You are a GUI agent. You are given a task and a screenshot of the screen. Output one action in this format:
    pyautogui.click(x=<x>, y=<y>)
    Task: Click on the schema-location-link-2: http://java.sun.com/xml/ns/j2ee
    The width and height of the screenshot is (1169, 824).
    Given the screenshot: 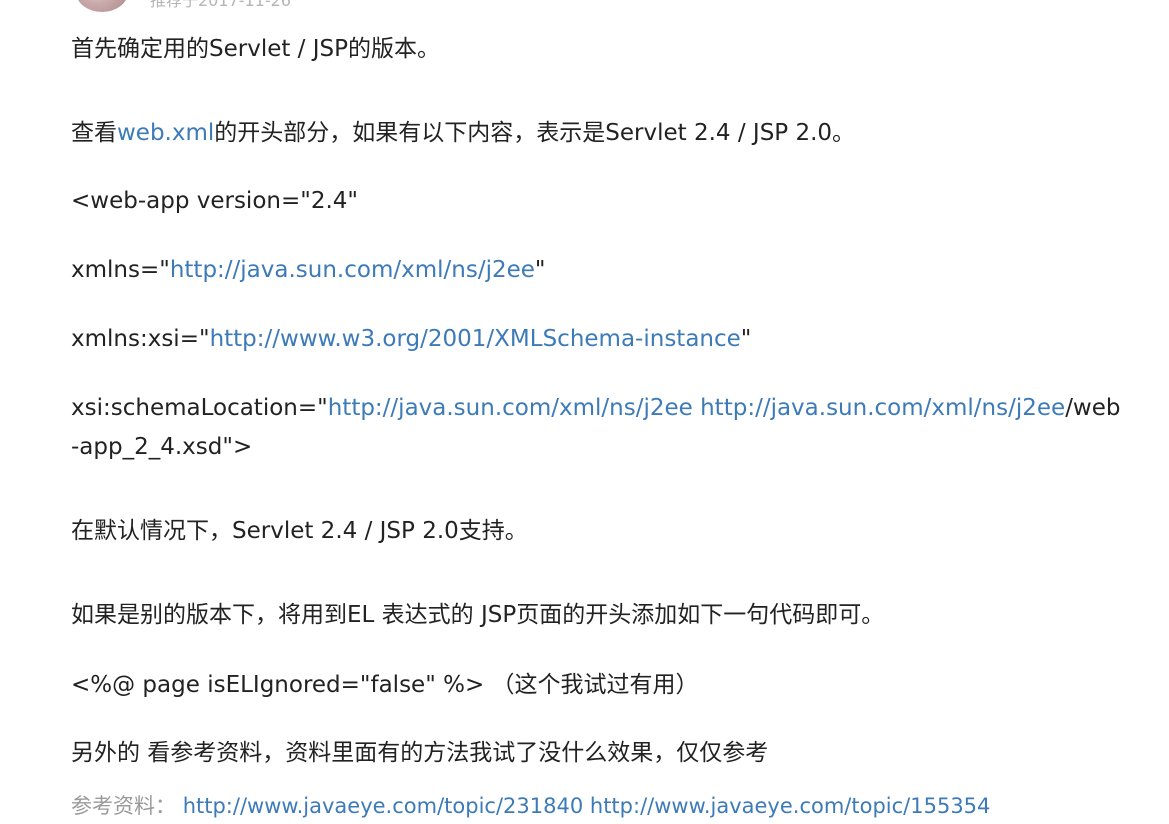 What is the action you would take?
    pyautogui.click(x=882, y=408)
    